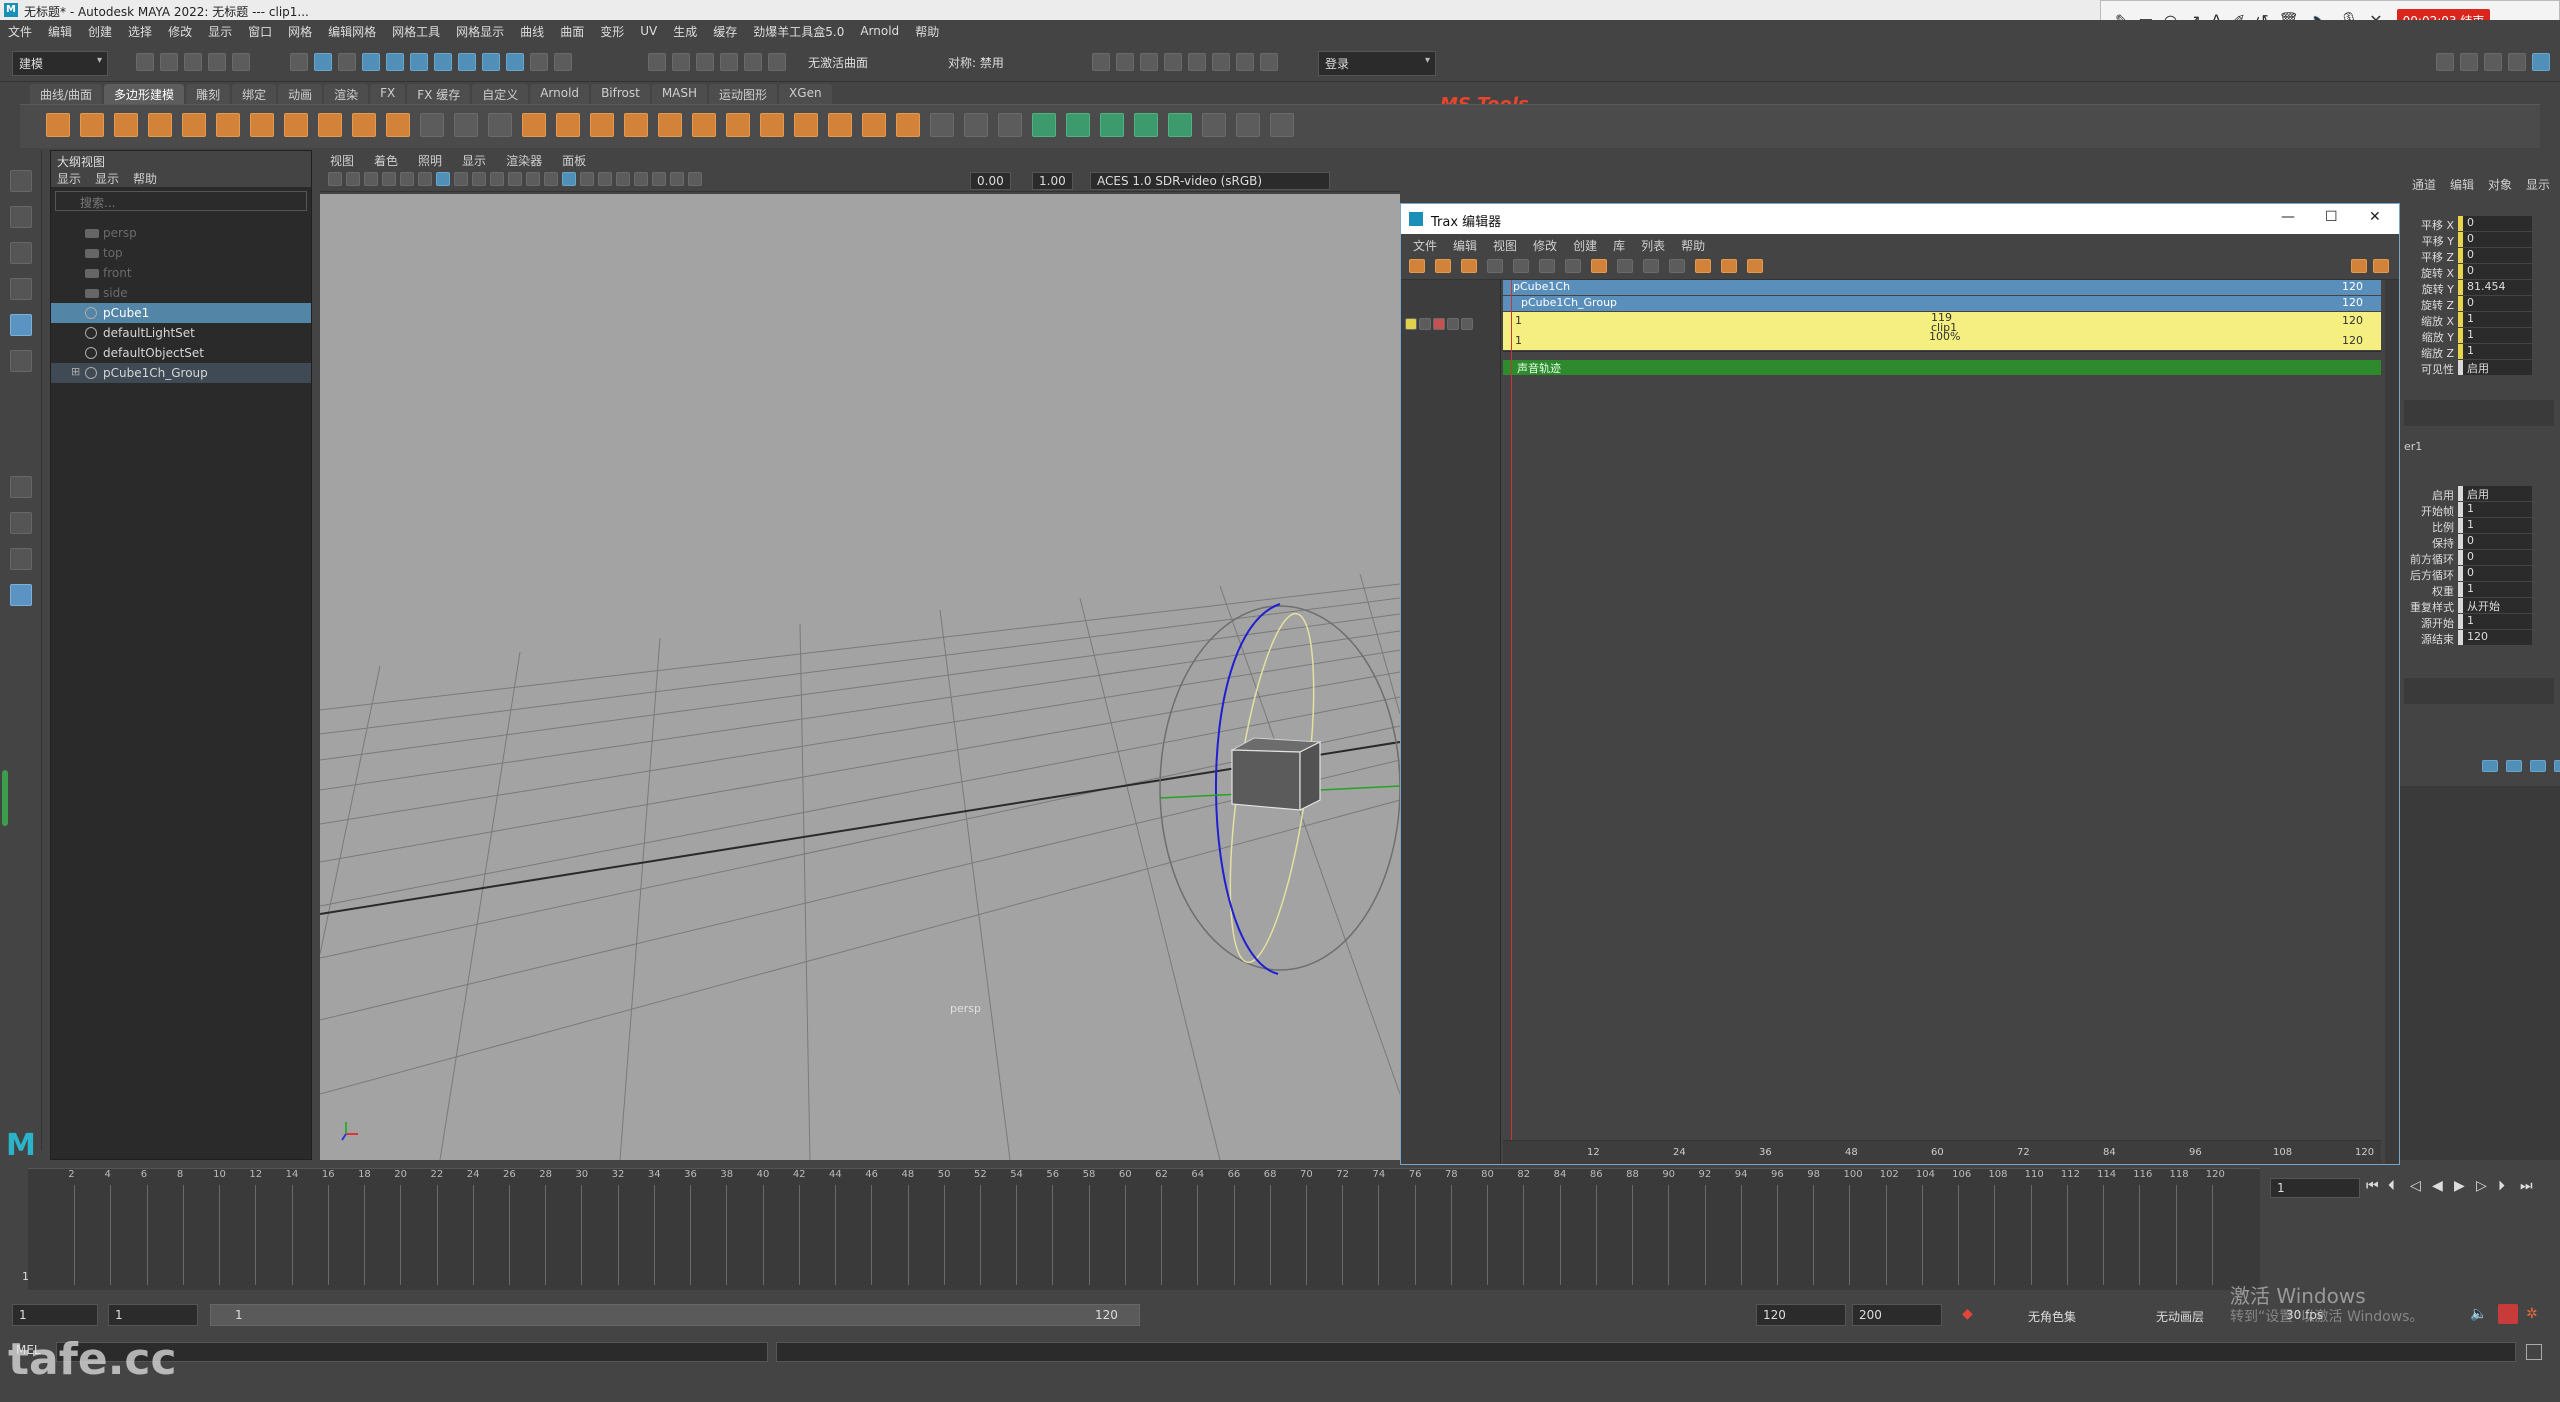 Image resolution: width=2560 pixels, height=1402 pixels. Describe the element at coordinates (927, 31) in the screenshot. I see `menu-item: 帮助` at that location.